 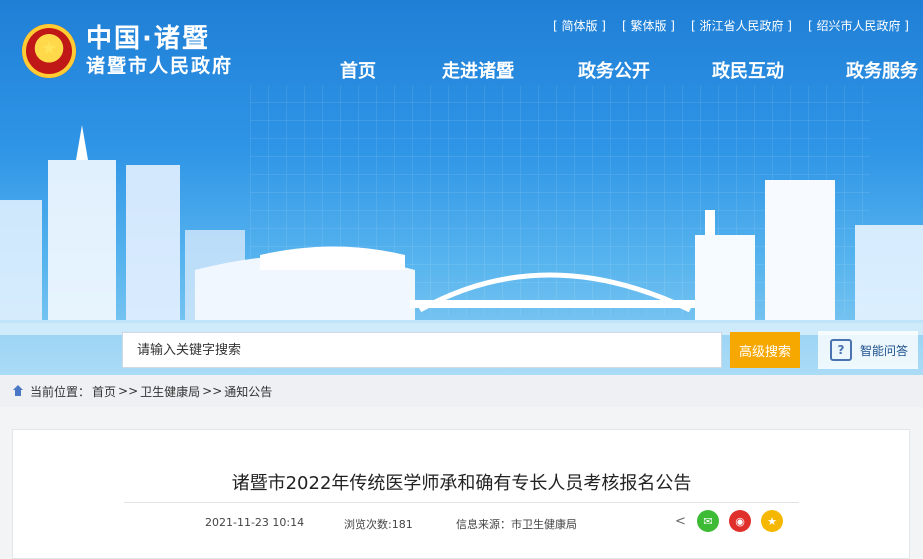 I want to click on logo-subtitle: 诸暨市人民政府, so click(x=160, y=66).